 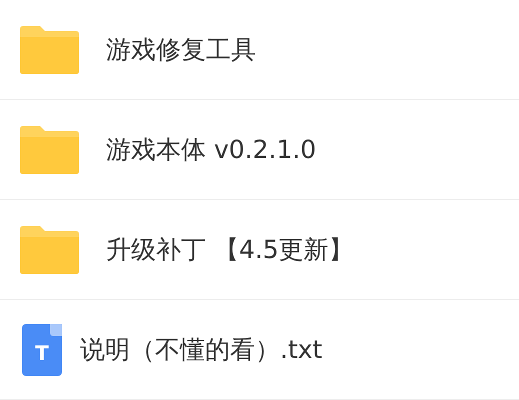 What do you see at coordinates (181, 49) in the screenshot?
I see `file-name: 游戏修复工具` at bounding box center [181, 49].